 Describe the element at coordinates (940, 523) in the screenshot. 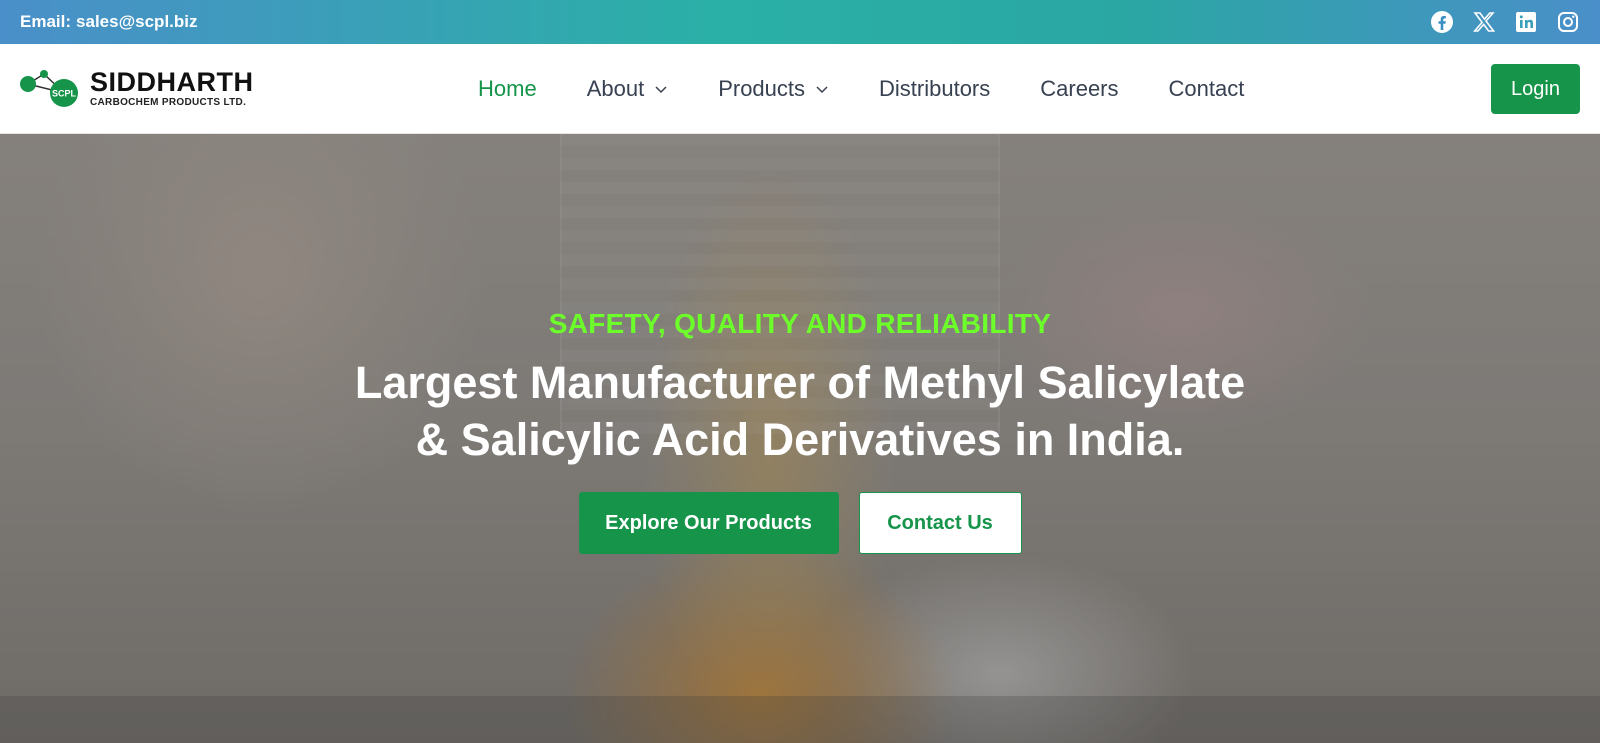

I see `contact-us-button: Contact Us` at that location.